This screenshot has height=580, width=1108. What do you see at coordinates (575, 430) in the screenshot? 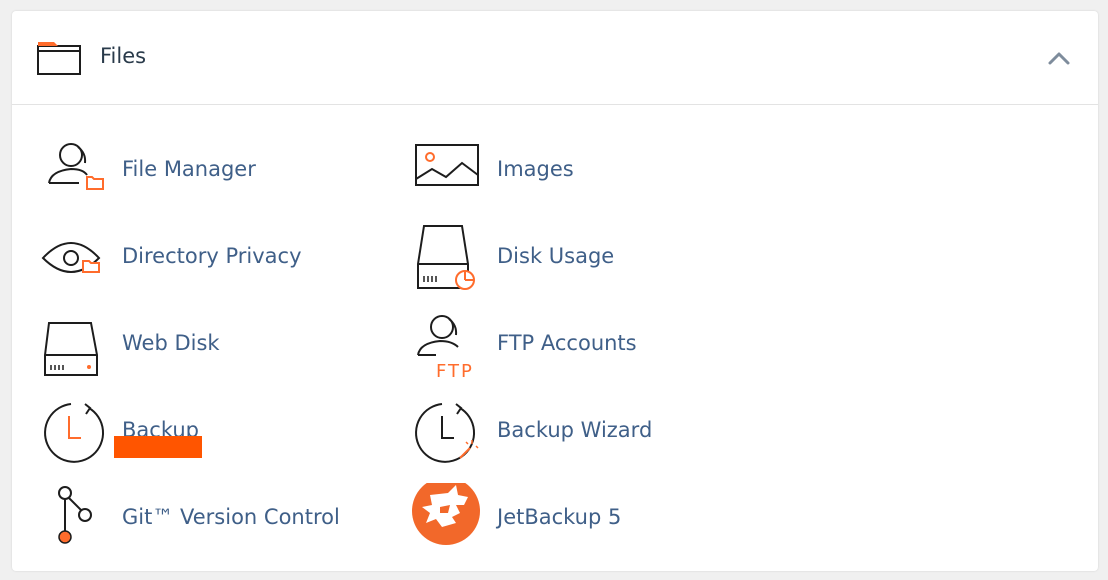
I see `item-label: Backup Wizard` at bounding box center [575, 430].